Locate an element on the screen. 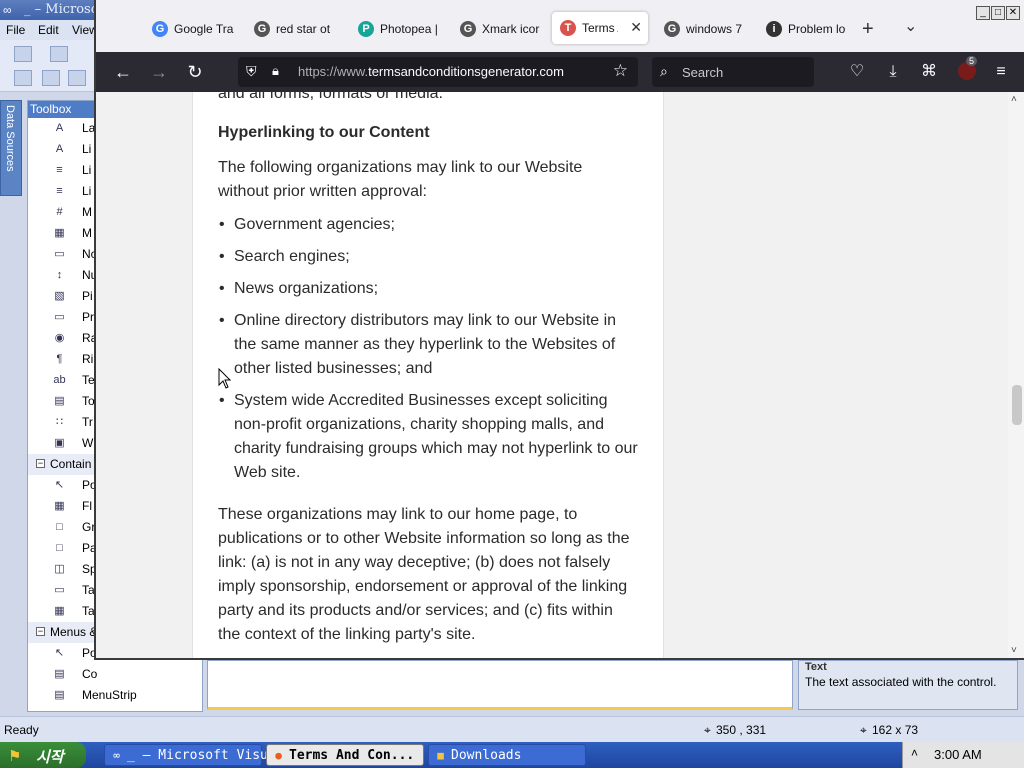 The image size is (1024, 768). browser-tab: i Problem lo is located at coordinates (806, 29).